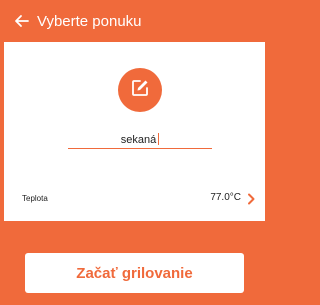 This screenshot has width=320, height=305. I want to click on temperature-label: Teplota, so click(35, 198).